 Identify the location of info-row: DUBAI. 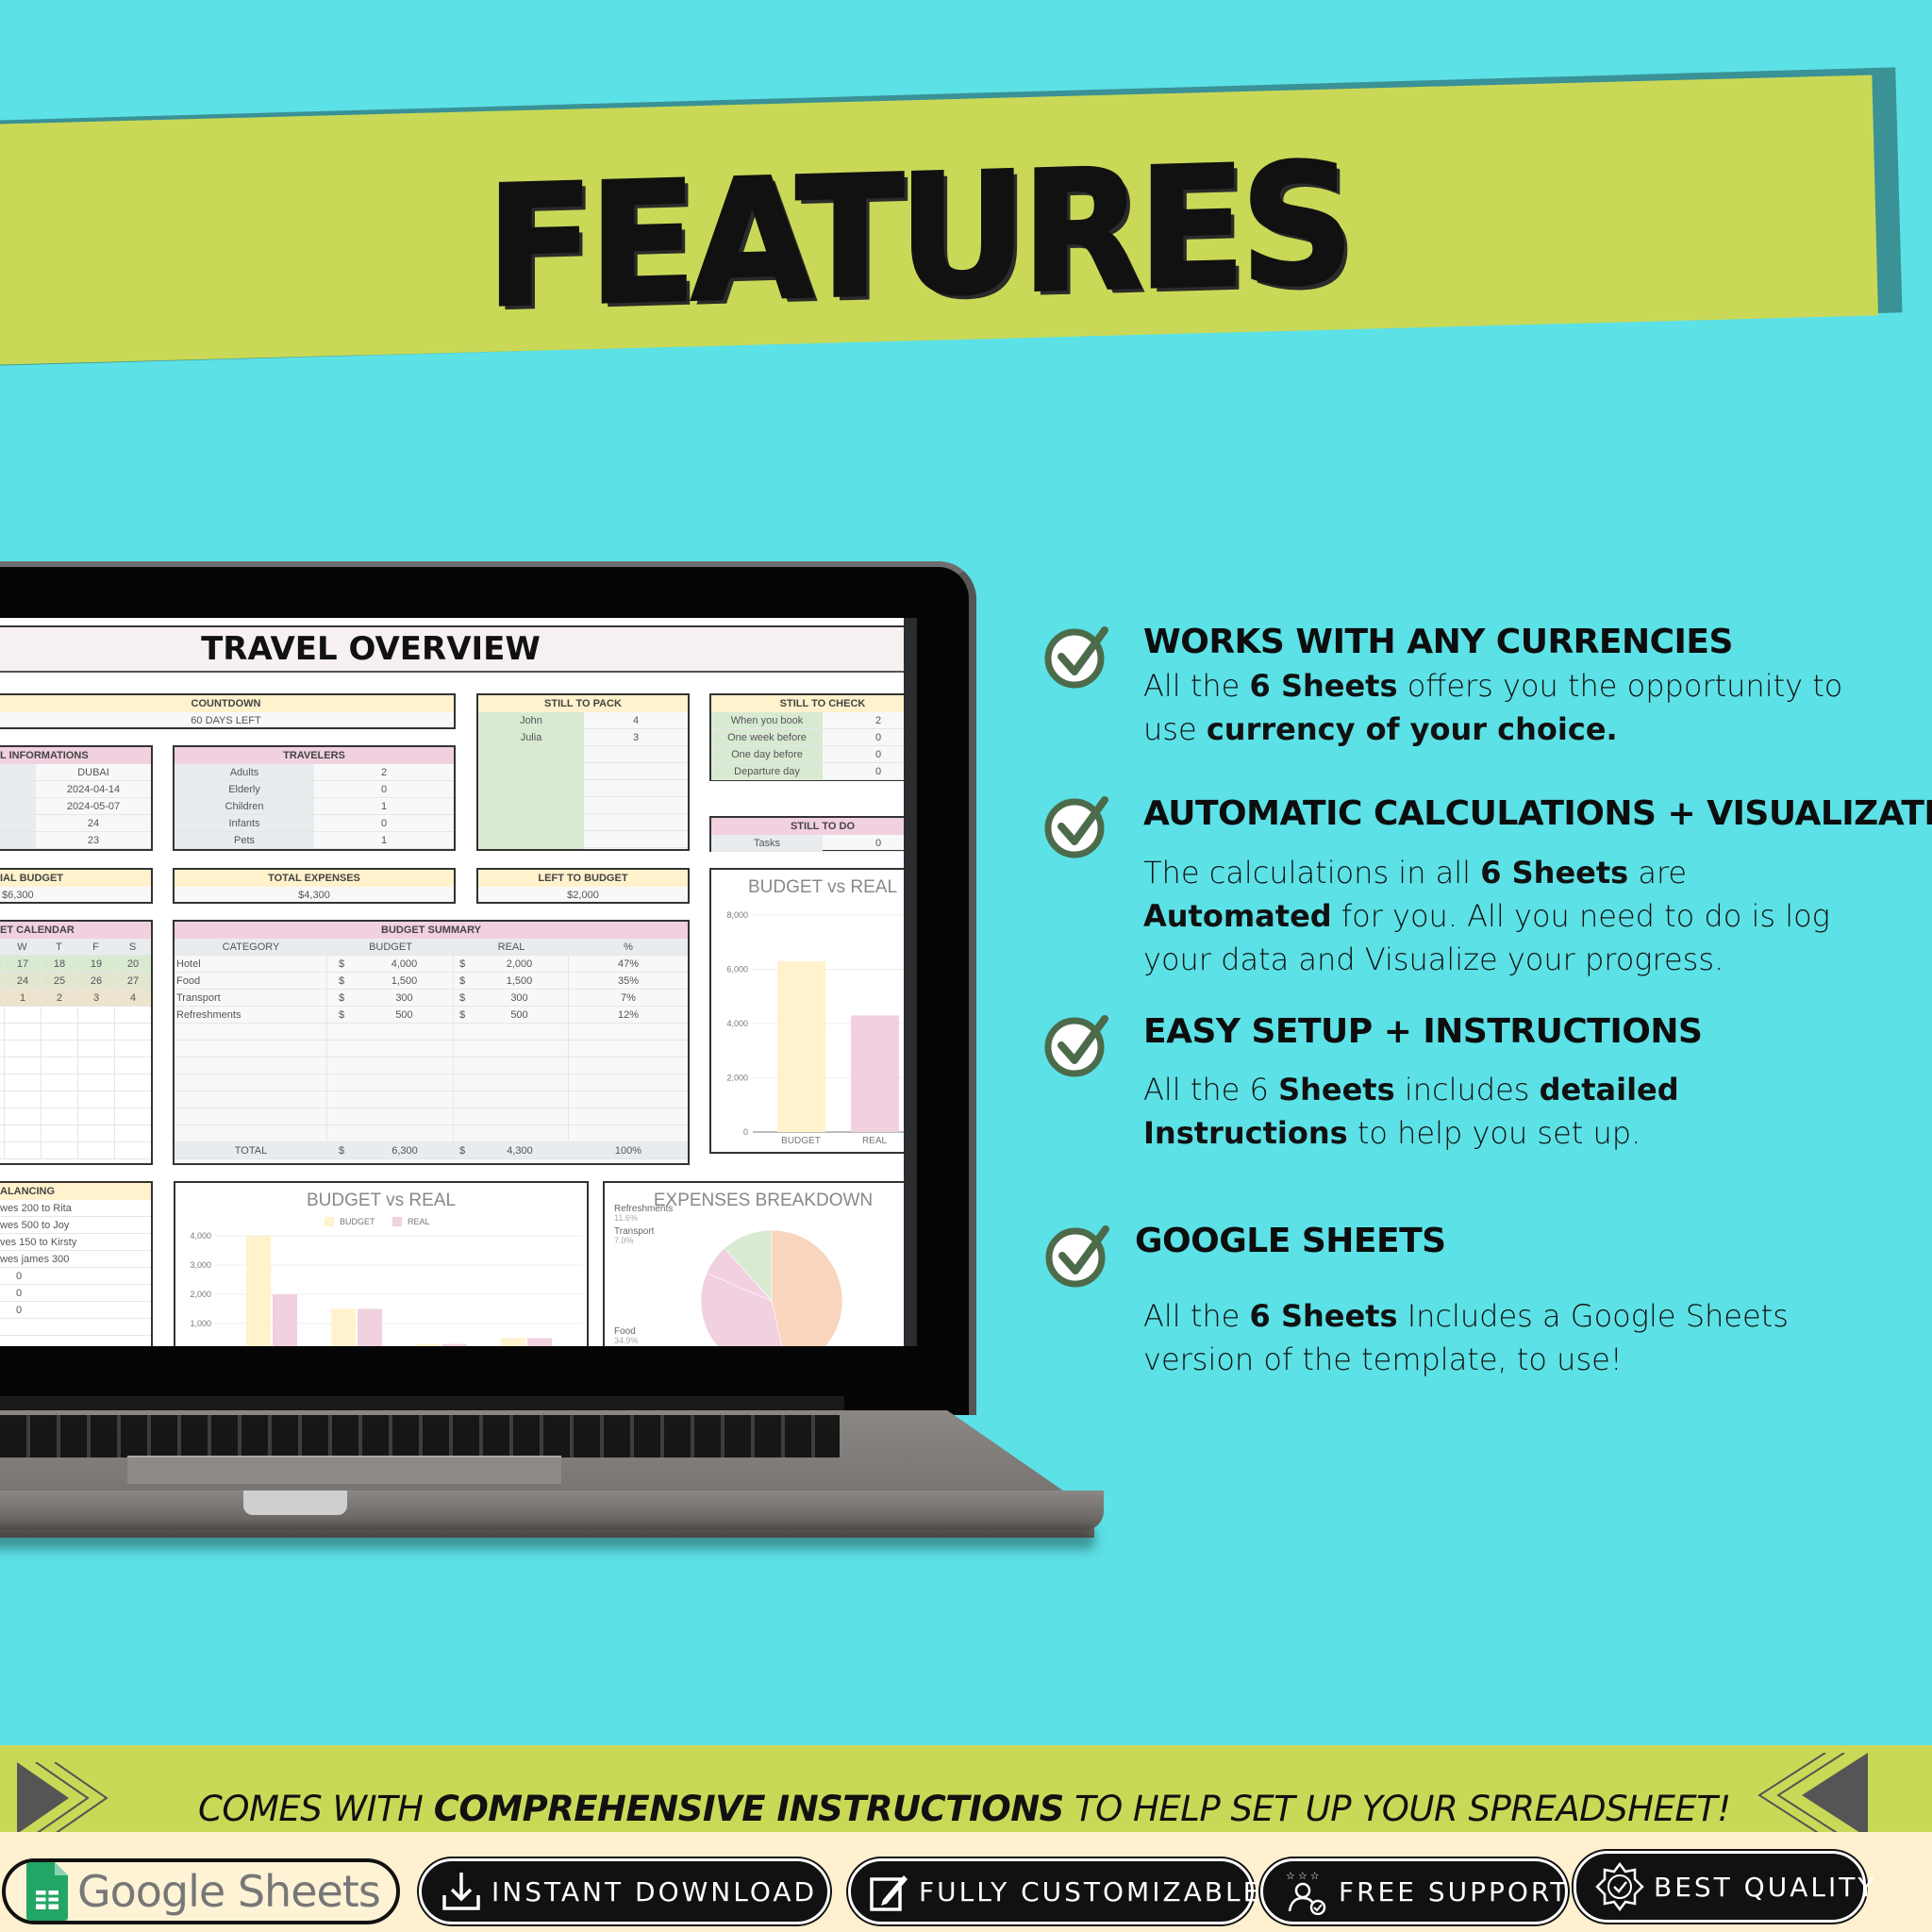
(75, 773).